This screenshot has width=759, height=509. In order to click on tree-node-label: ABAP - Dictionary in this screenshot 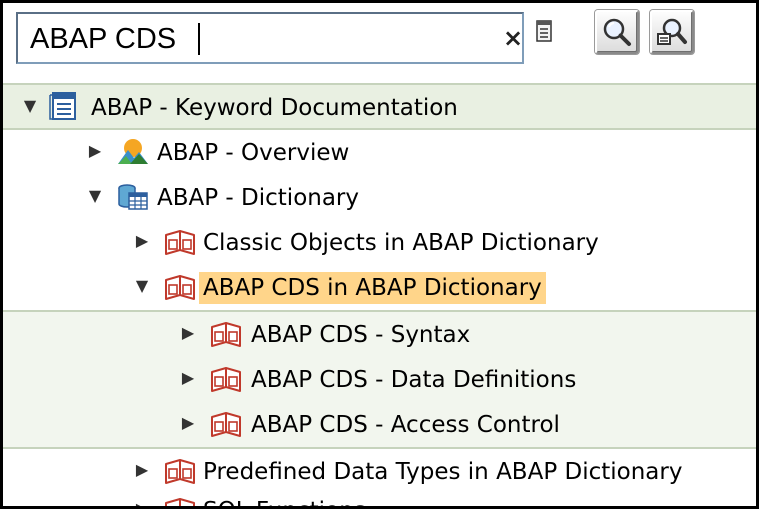, I will do `click(258, 198)`.